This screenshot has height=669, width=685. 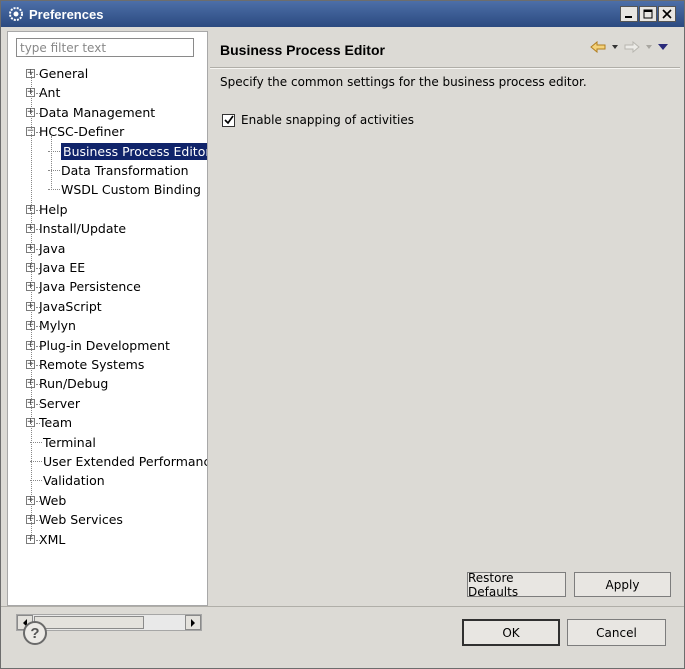 I want to click on tree-item: + Data Management, so click(x=90, y=112).